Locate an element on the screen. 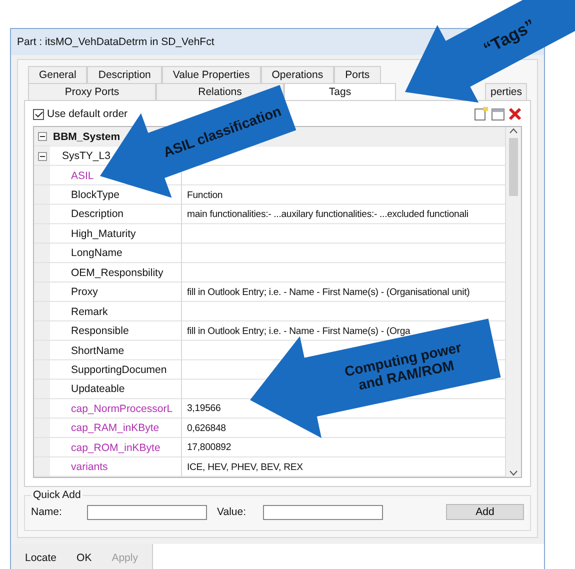  dialog-button: OK is located at coordinates (84, 558).